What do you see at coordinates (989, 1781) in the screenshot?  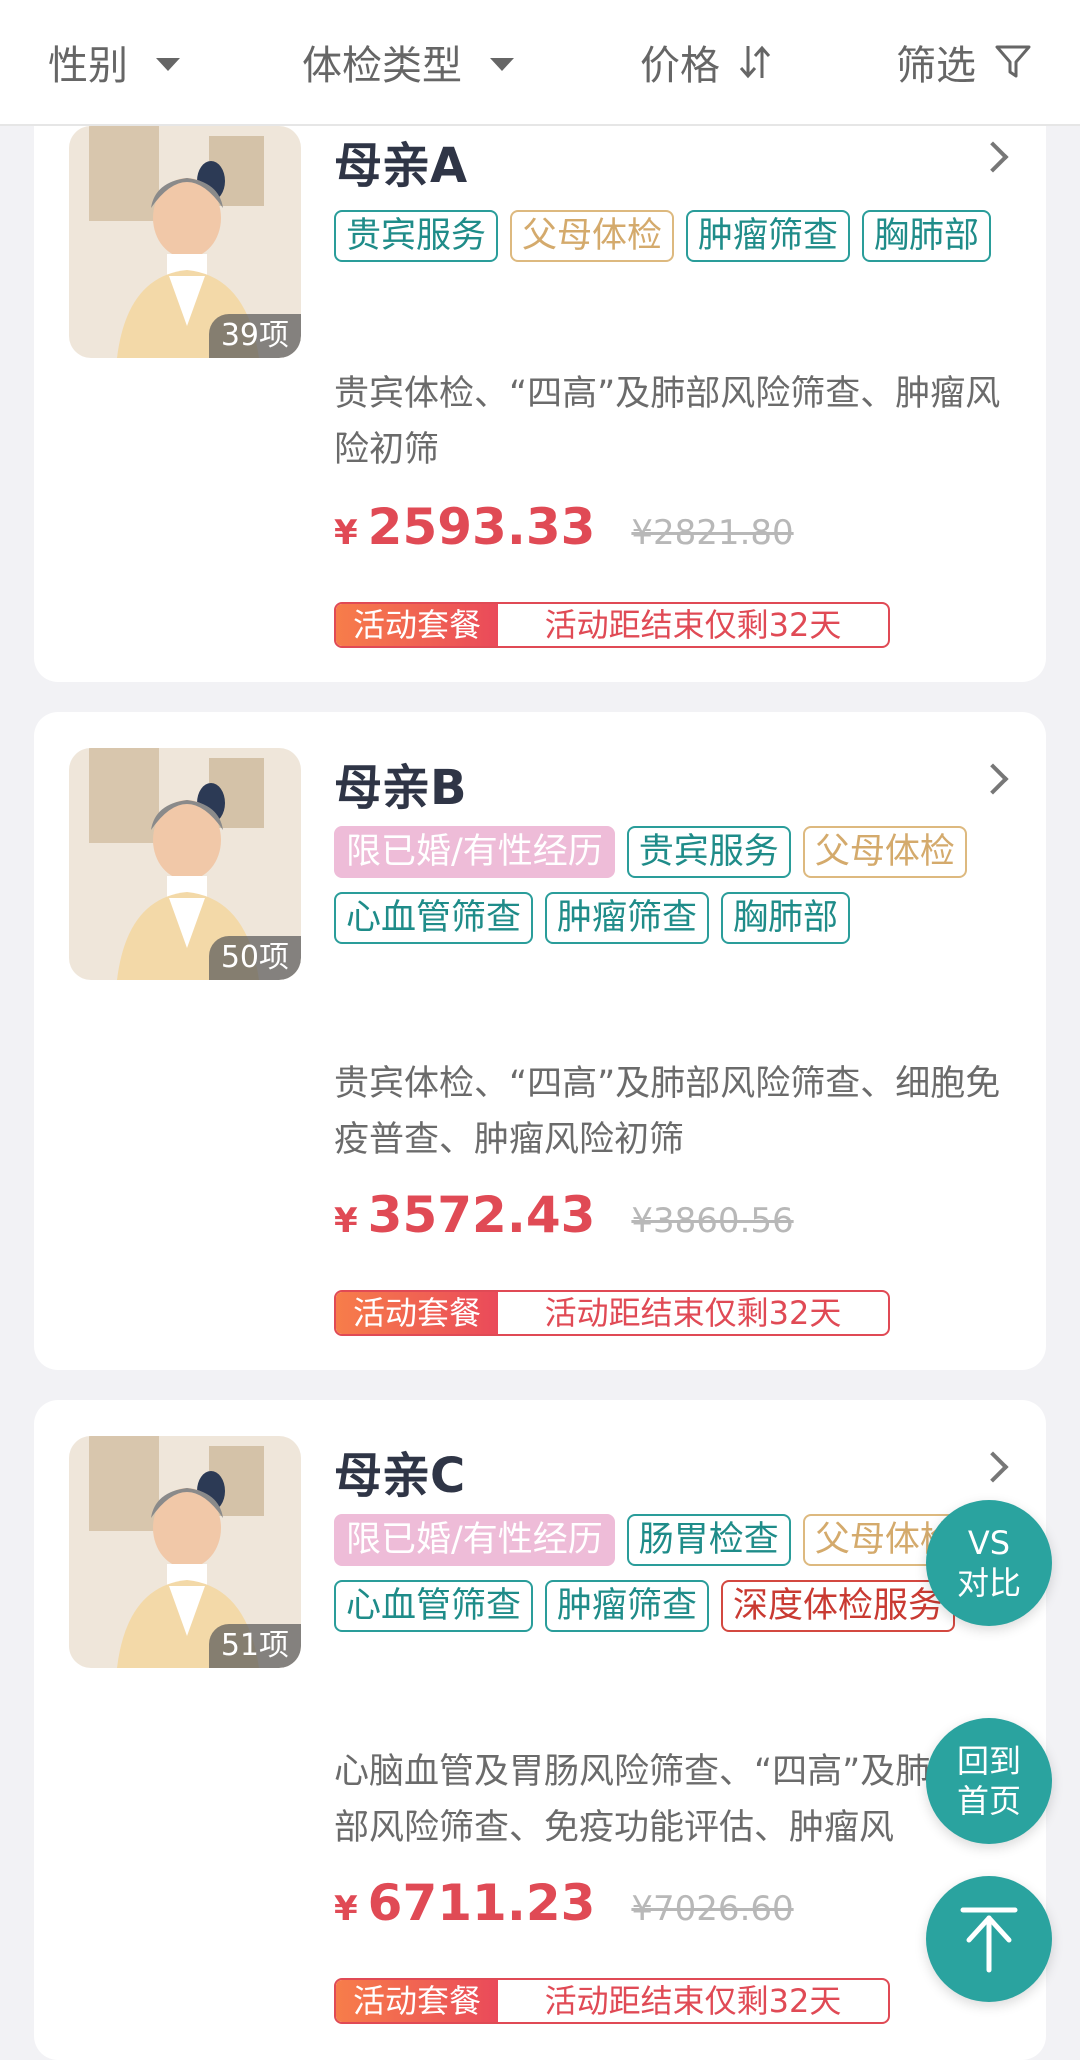 I see `back-home-button: 回到 首页` at bounding box center [989, 1781].